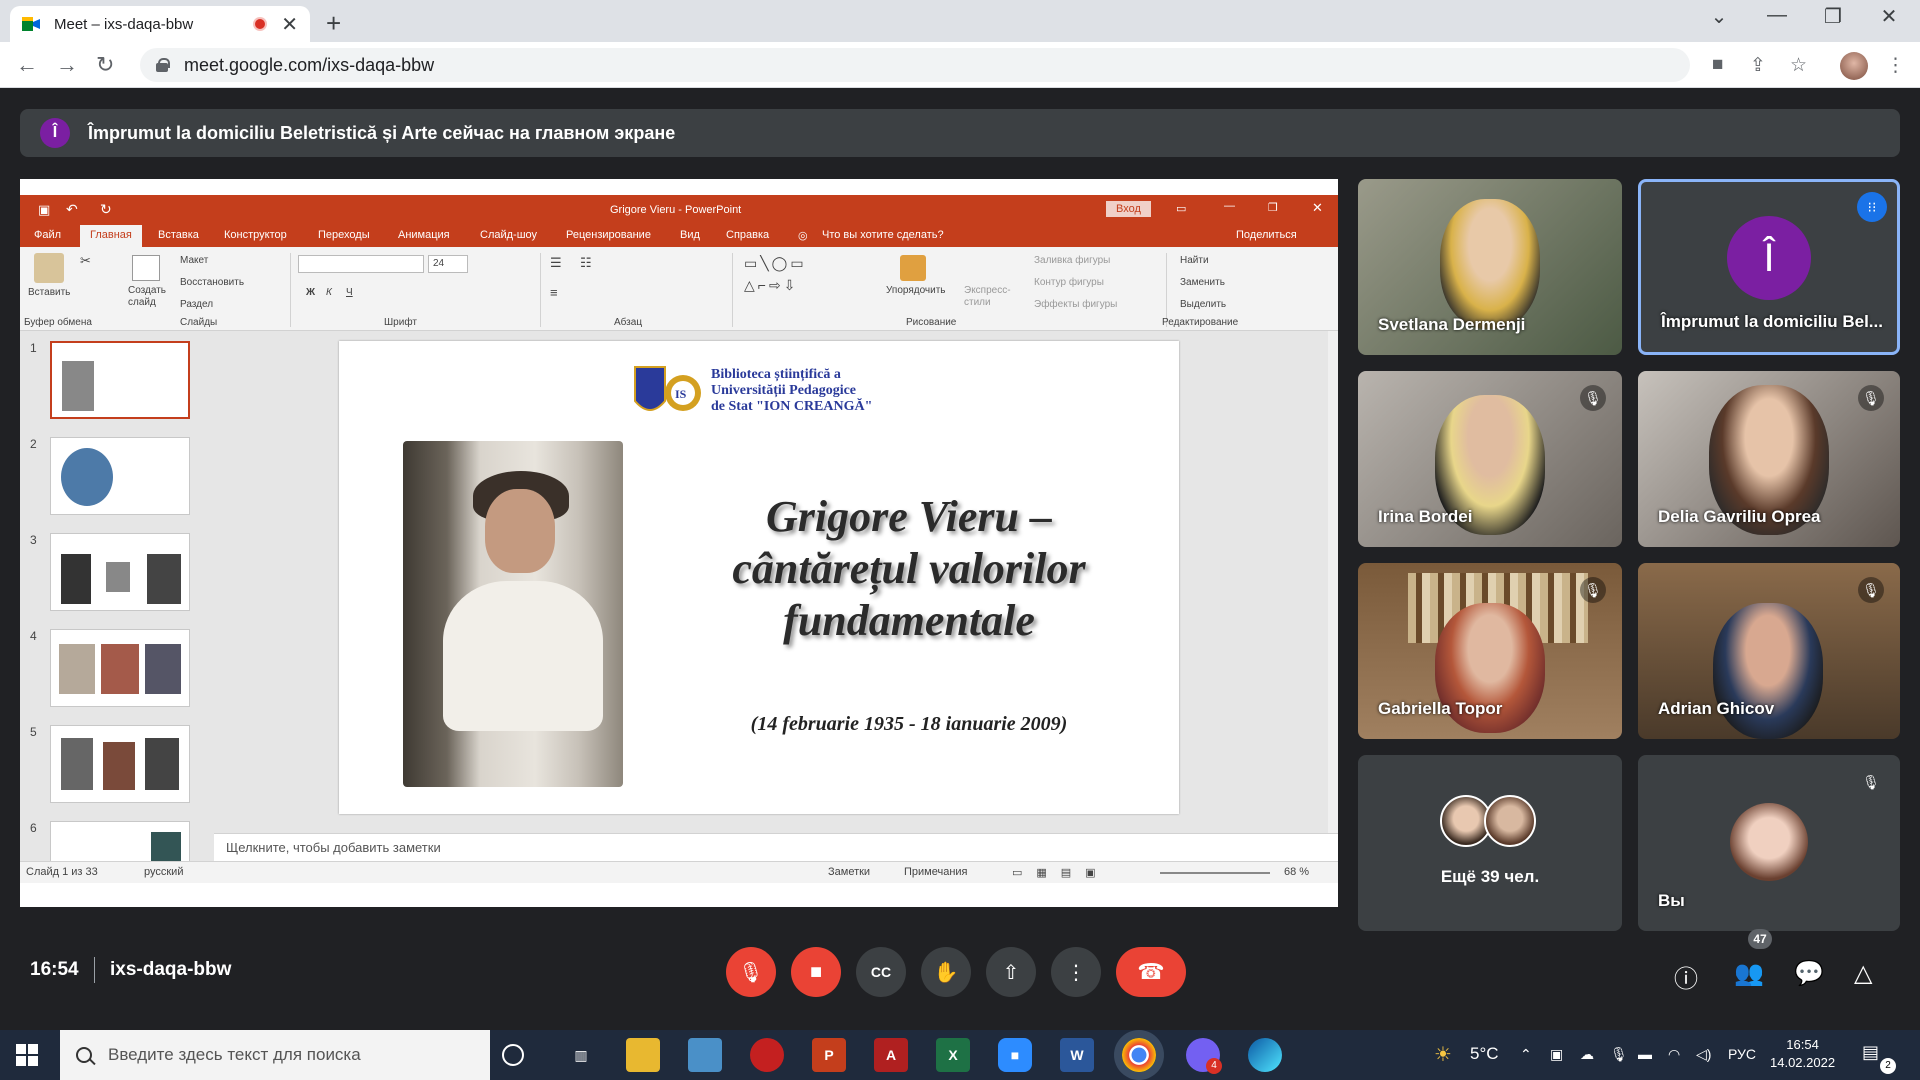  I want to click on zoom-level: 68 %, so click(1296, 872).